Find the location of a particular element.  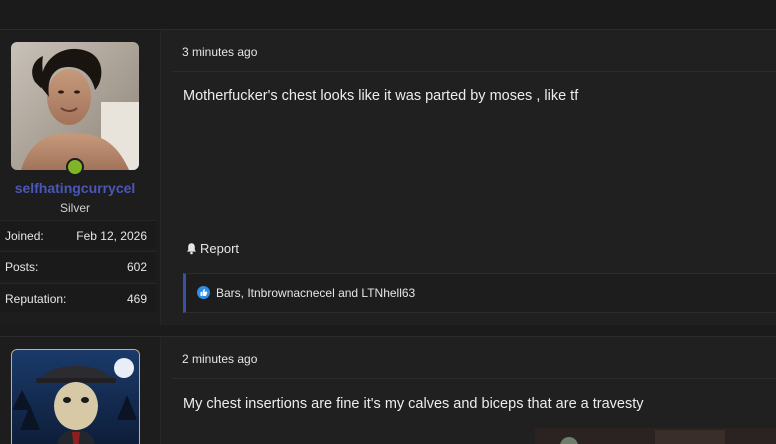

stat-row-joined: Joined: Feb 12, 2026 is located at coordinates (78, 234).